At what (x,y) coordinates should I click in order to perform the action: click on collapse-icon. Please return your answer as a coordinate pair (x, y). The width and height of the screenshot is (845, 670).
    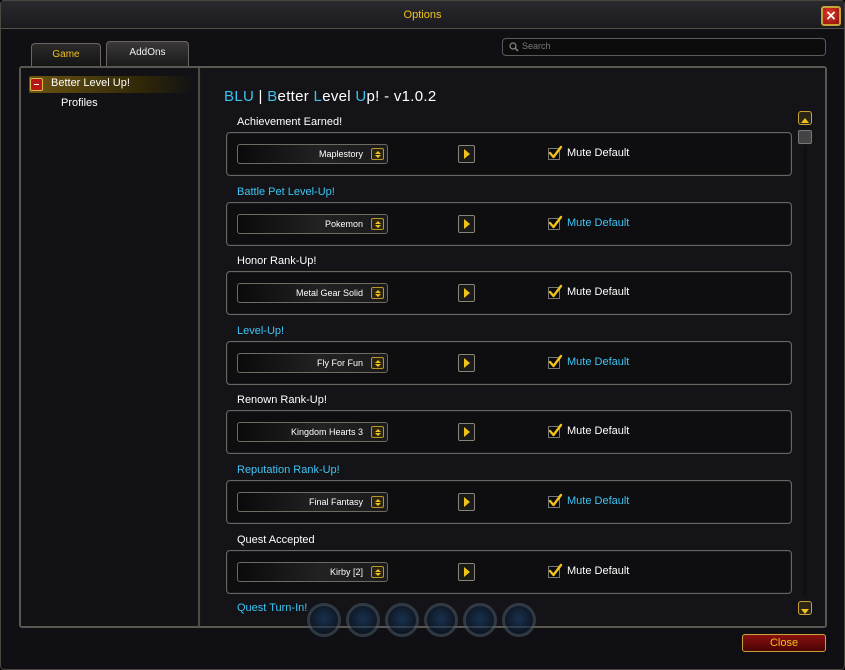
    Looking at the image, I should click on (36, 84).